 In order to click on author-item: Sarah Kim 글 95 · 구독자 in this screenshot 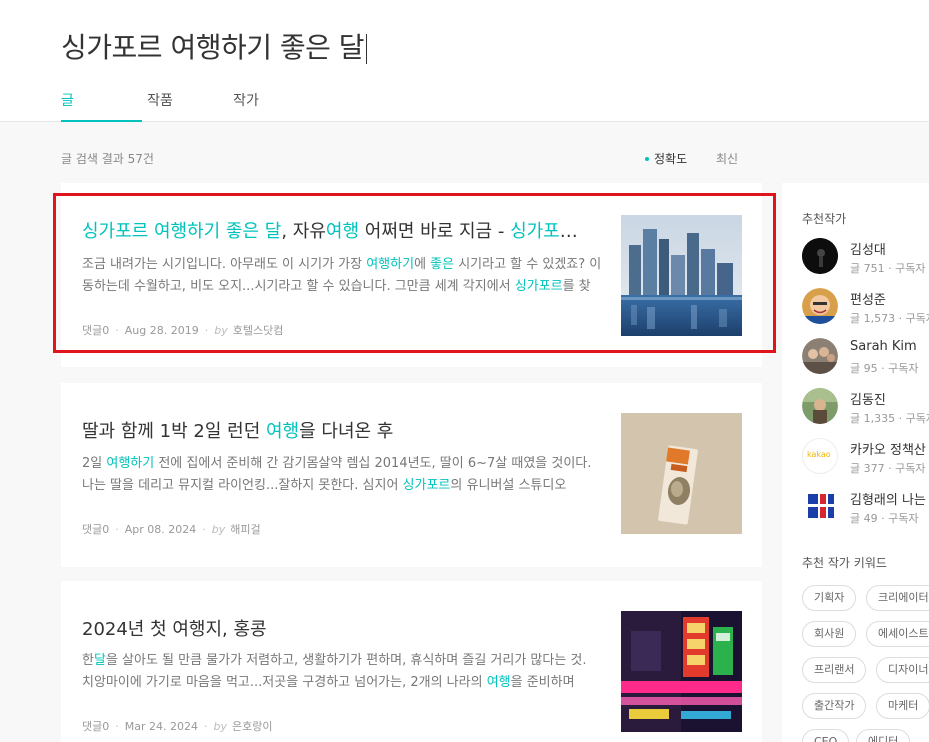, I will do `click(865, 358)`.